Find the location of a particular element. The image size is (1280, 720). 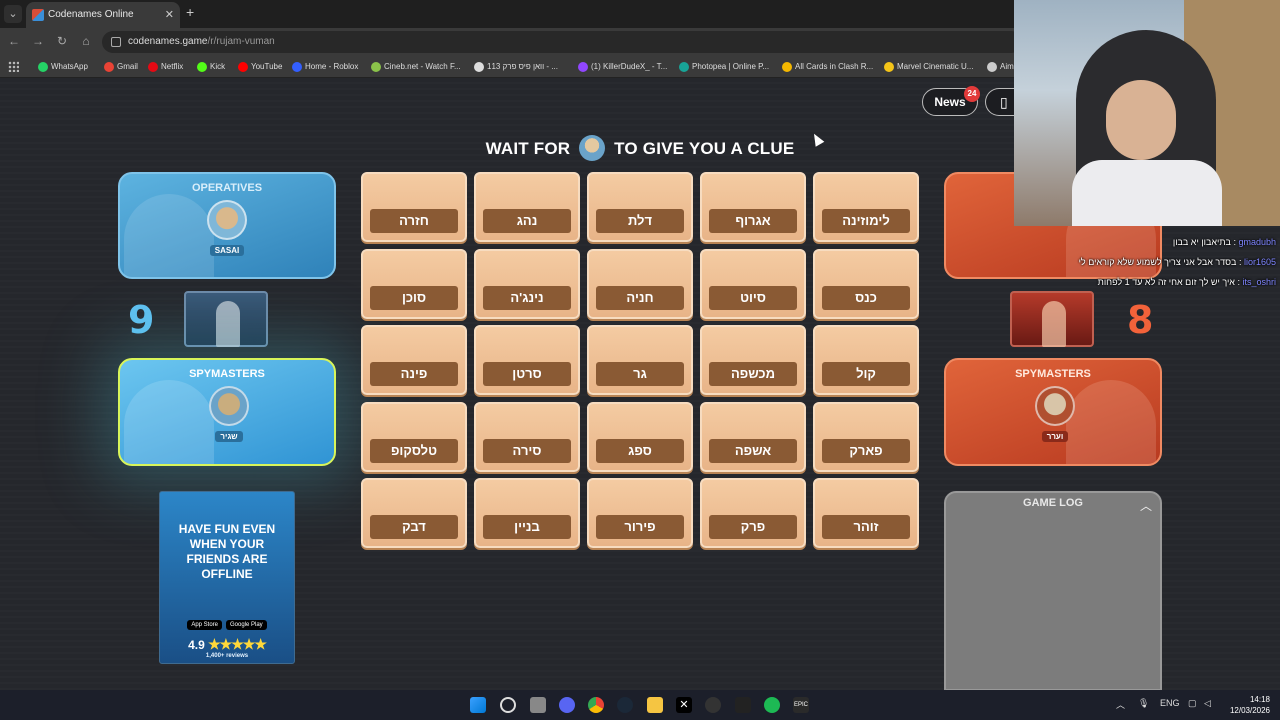

site-info-icon is located at coordinates (116, 42).